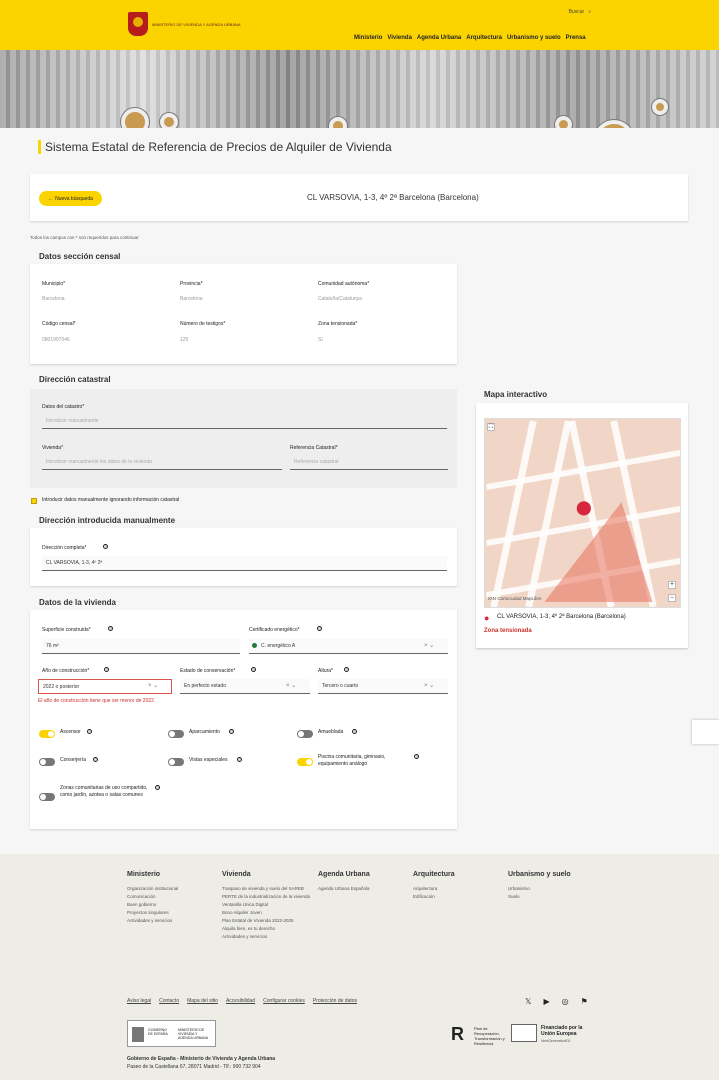  I want to click on comunidad-label: Comunidad autónoma*, so click(344, 284).